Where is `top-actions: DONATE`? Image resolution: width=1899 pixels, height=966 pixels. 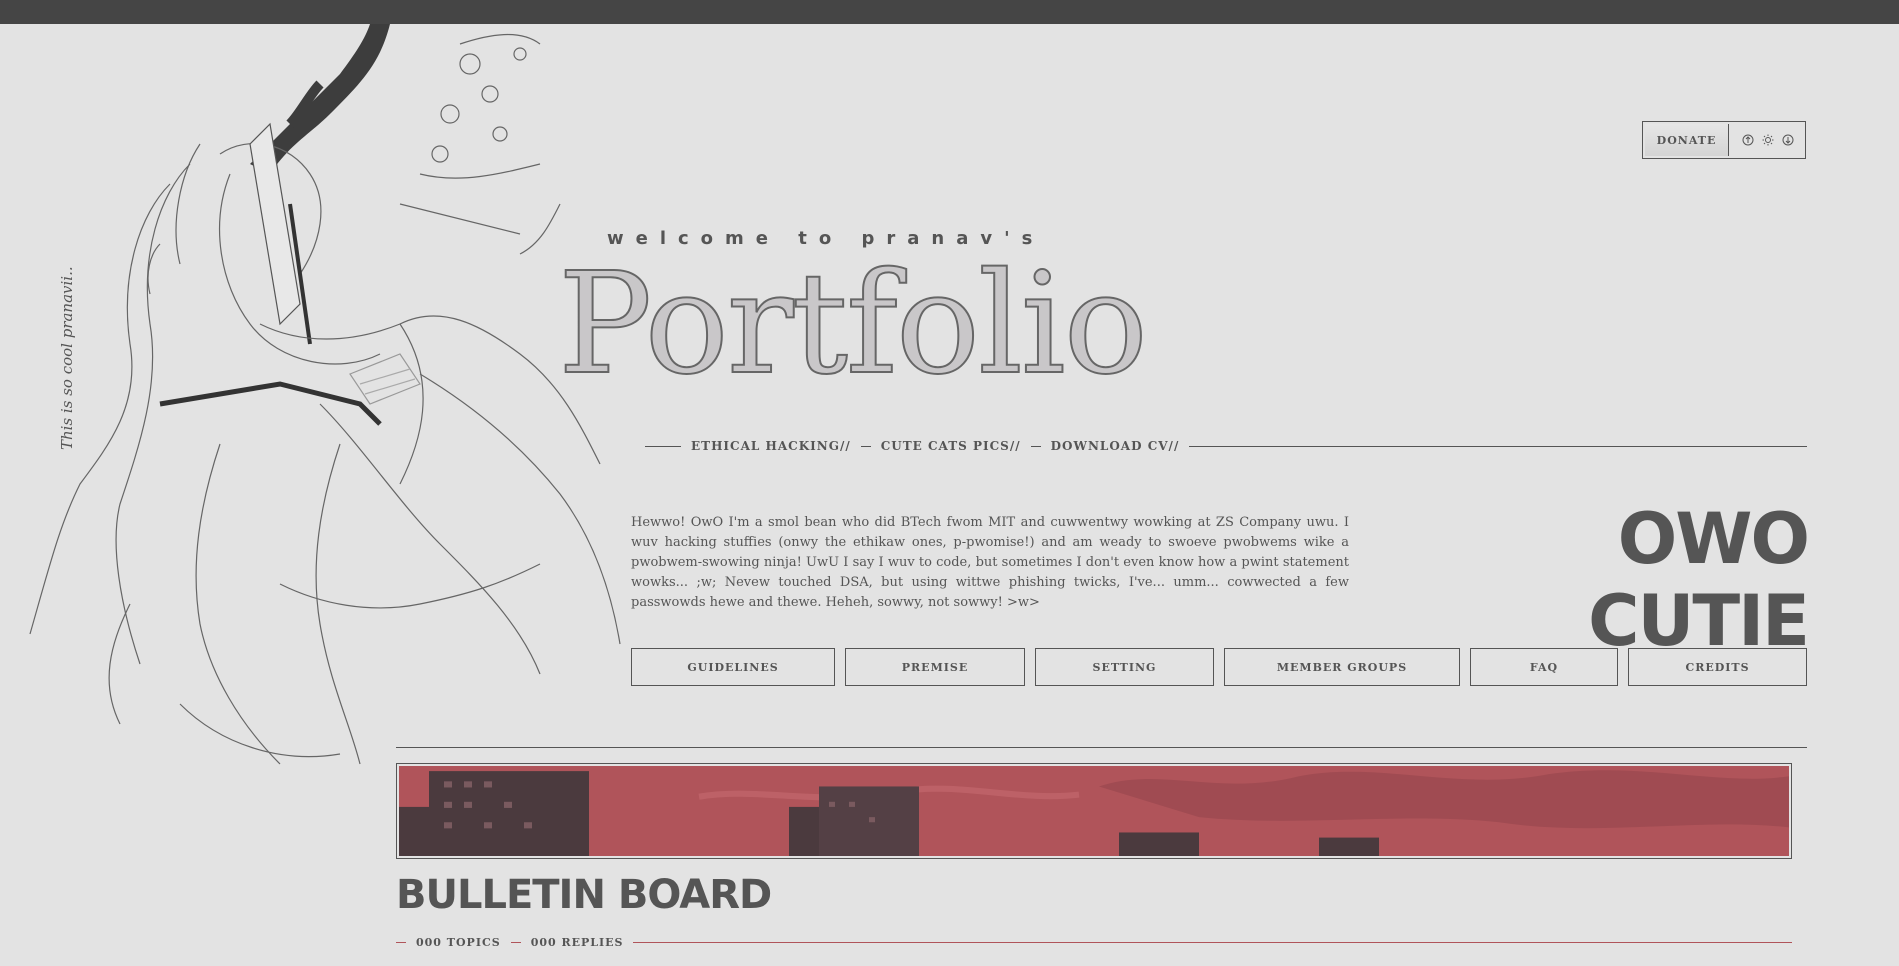
top-actions: DONATE is located at coordinates (1724, 140).